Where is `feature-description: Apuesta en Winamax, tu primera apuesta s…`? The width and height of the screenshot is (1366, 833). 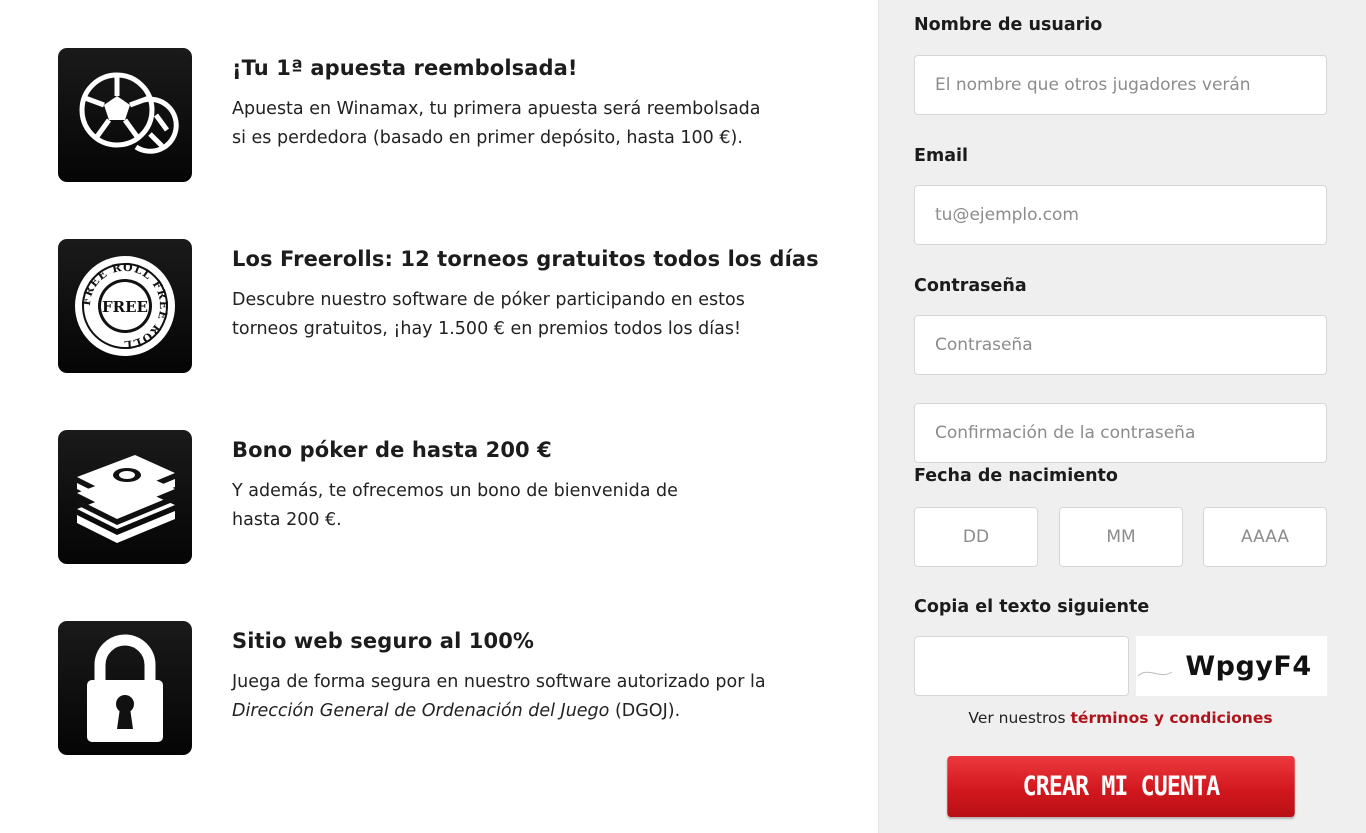
feature-description: Apuesta en Winamax, tu primera apuesta s… is located at coordinates (496, 123).